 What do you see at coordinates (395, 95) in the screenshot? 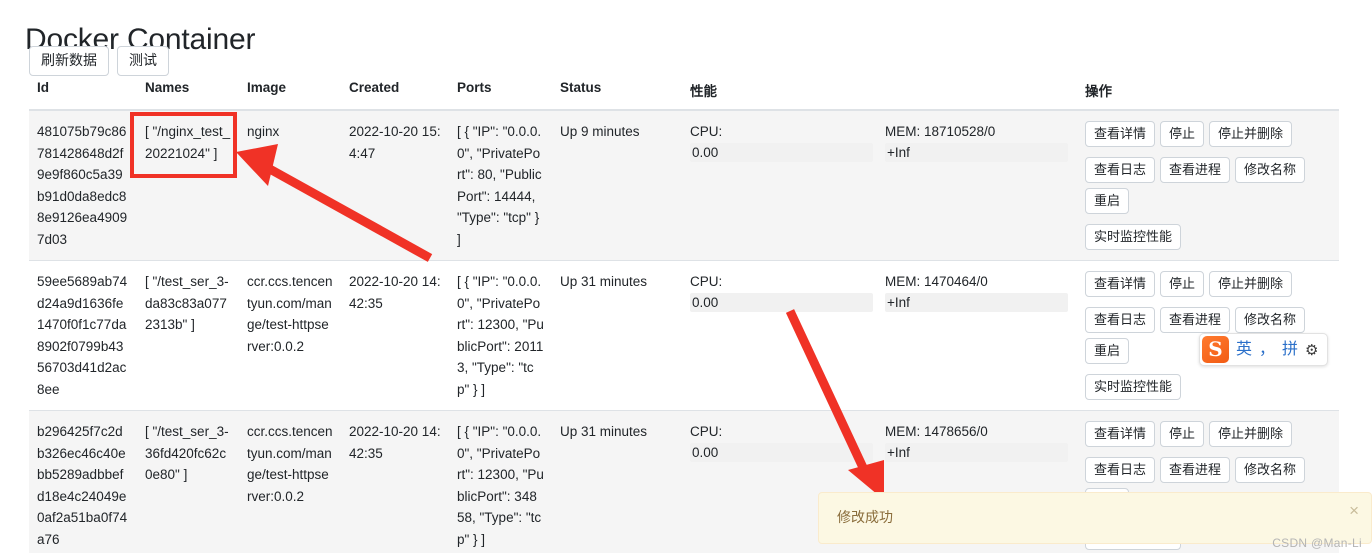
I see `column-header-created: Created` at bounding box center [395, 95].